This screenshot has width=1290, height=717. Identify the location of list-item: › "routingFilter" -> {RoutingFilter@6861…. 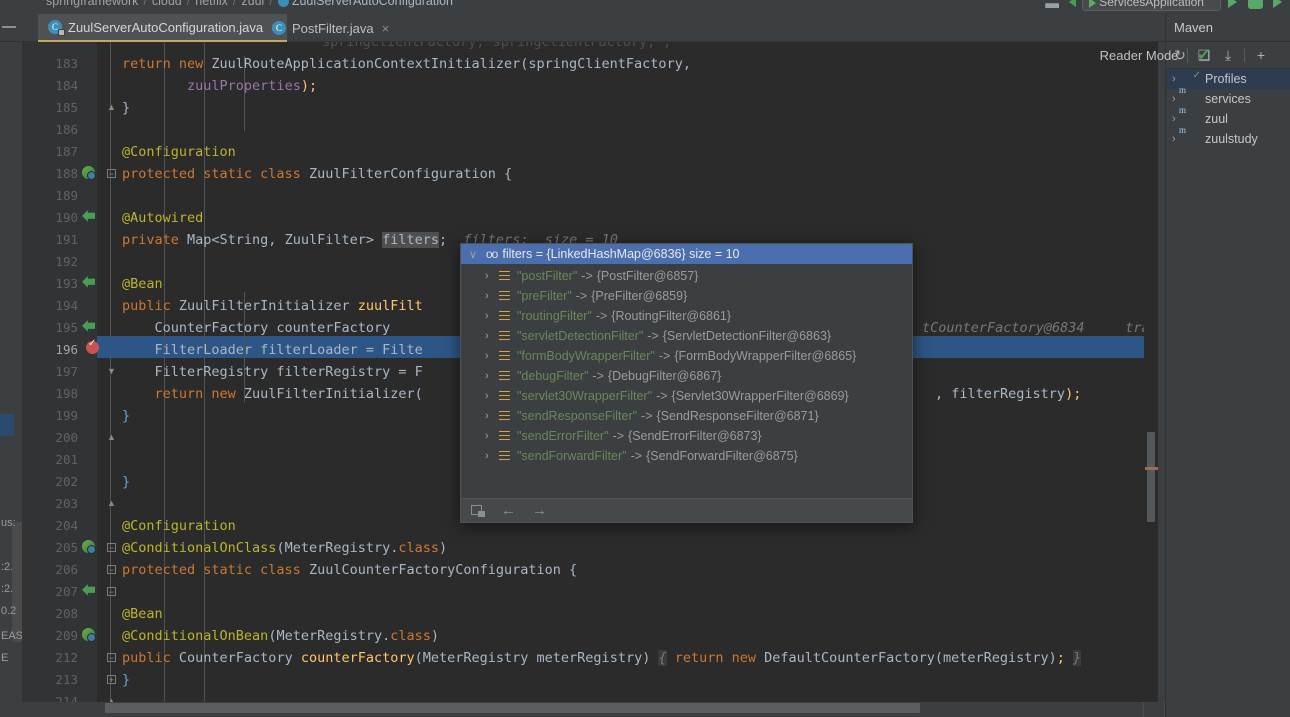
(686, 316).